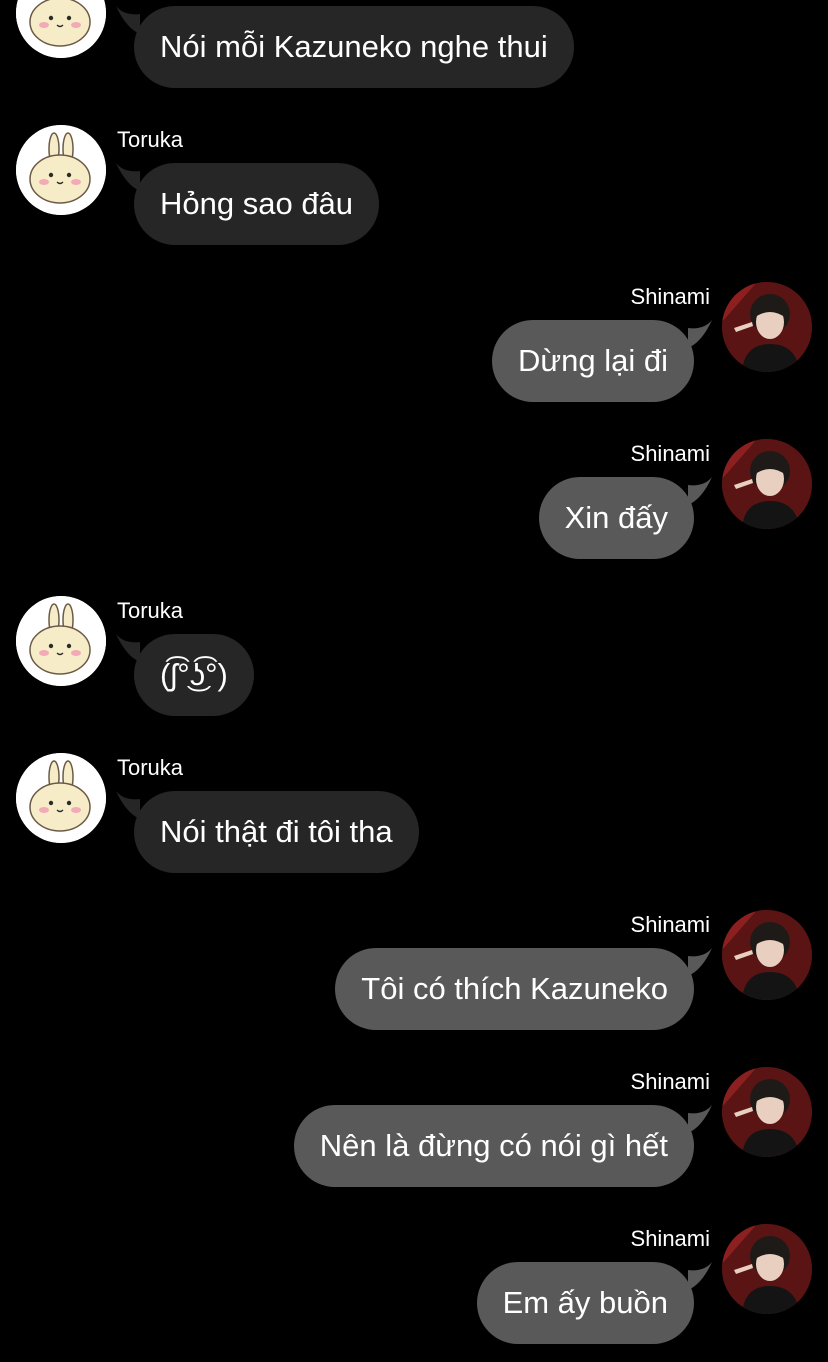 This screenshot has height=1362, width=828. What do you see at coordinates (414, 344) in the screenshot?
I see `message-row: Shinami Dừng lại đi` at bounding box center [414, 344].